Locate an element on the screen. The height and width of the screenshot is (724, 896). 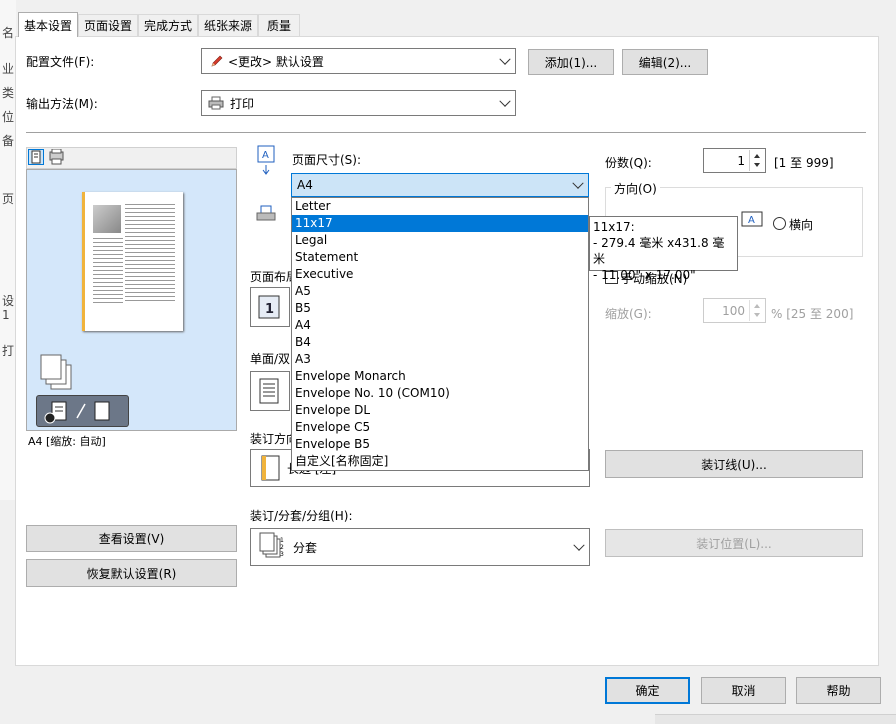
bg-fragment: 位 is located at coordinates (8, 117).